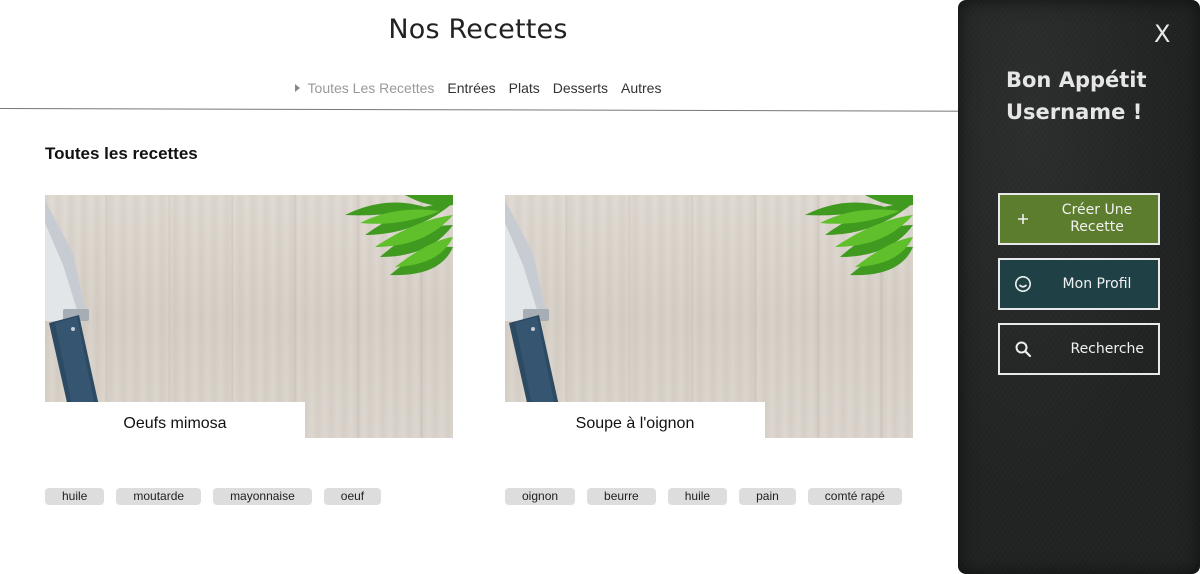 Image resolution: width=1200 pixels, height=574 pixels. What do you see at coordinates (1162, 34) in the screenshot?
I see `close-icon: X` at bounding box center [1162, 34].